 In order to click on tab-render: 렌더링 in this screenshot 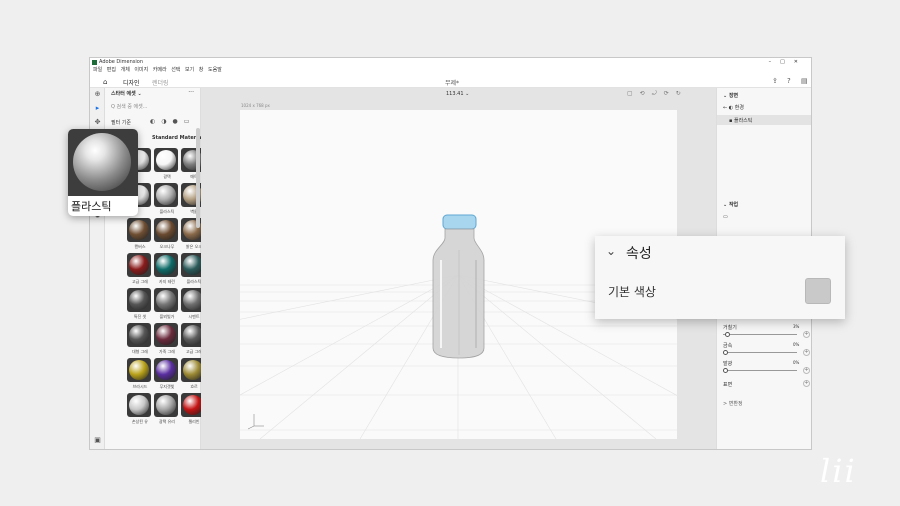, I will do `click(160, 82)`.